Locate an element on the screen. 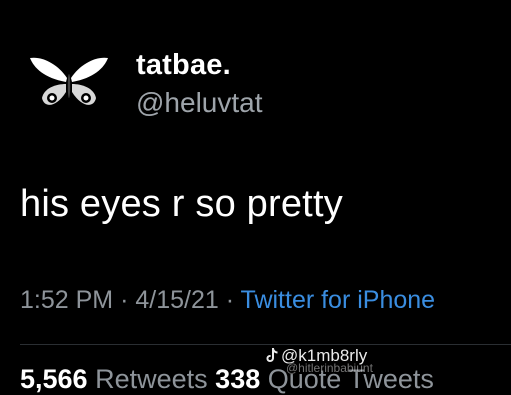 The image size is (511, 395). user-handle: @heluvtat is located at coordinates (199, 103).